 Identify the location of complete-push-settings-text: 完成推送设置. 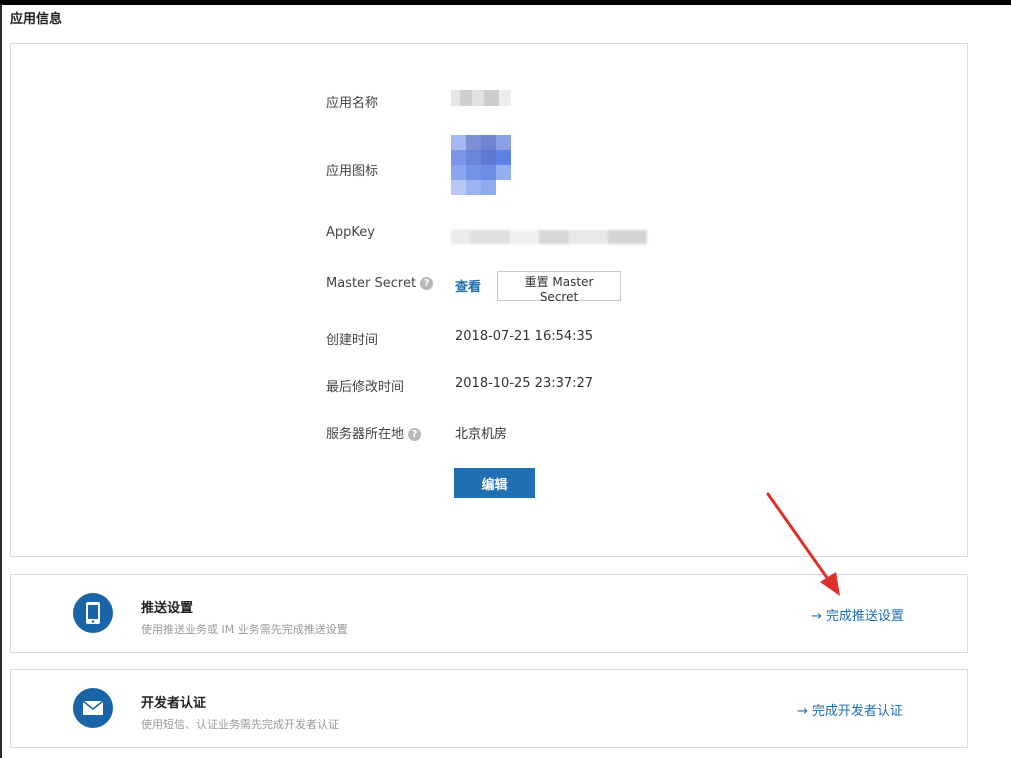
(864, 616).